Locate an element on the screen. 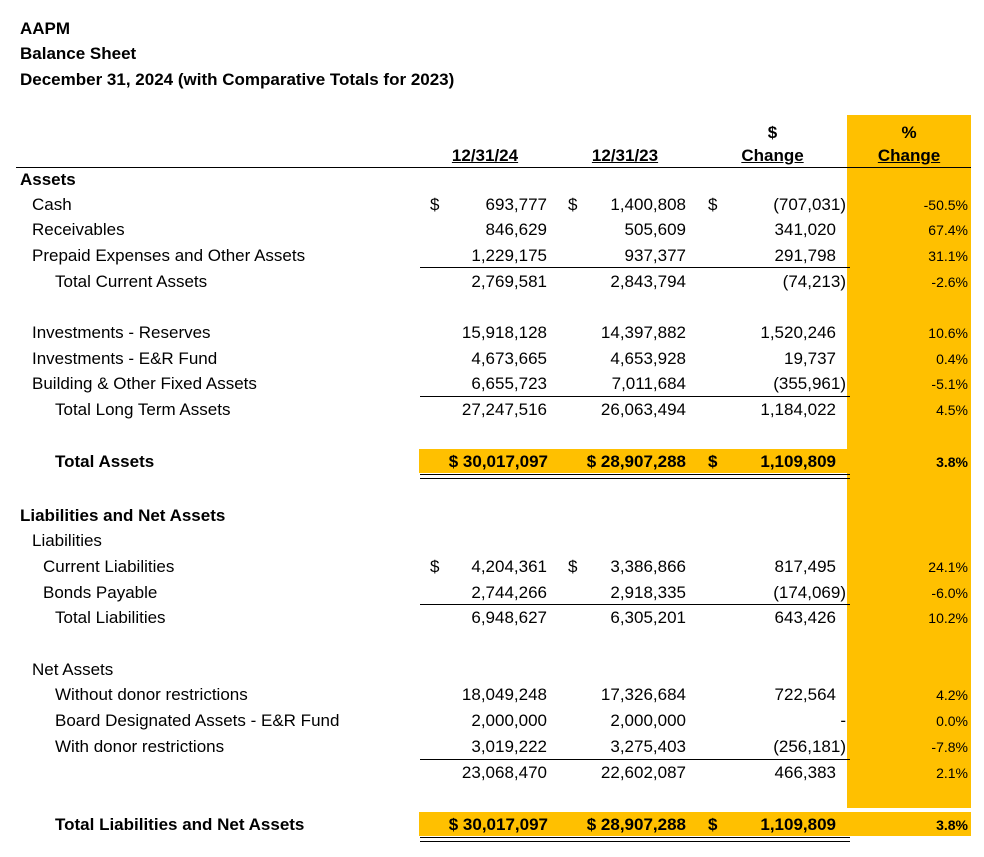  org-name: AAPM is located at coordinates (45, 28).